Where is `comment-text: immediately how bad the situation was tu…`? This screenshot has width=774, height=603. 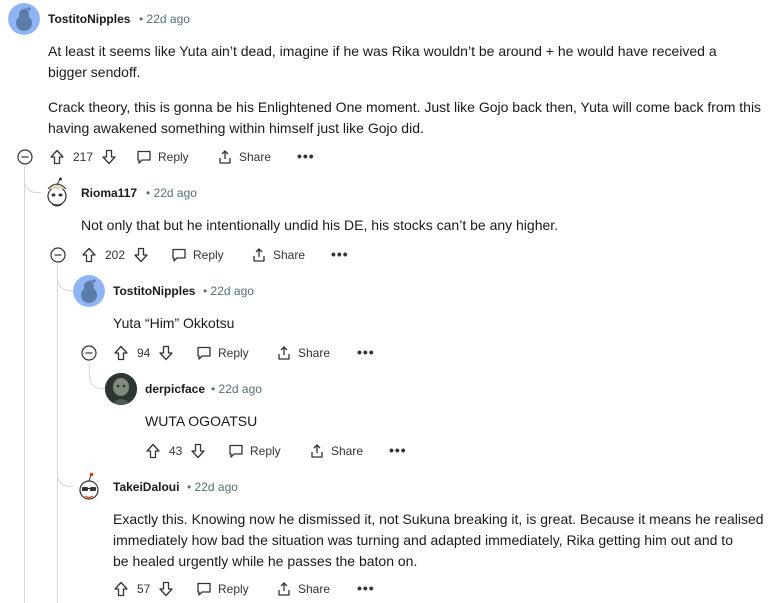 comment-text: immediately how bad the situation was tu… is located at coordinates (423, 540).